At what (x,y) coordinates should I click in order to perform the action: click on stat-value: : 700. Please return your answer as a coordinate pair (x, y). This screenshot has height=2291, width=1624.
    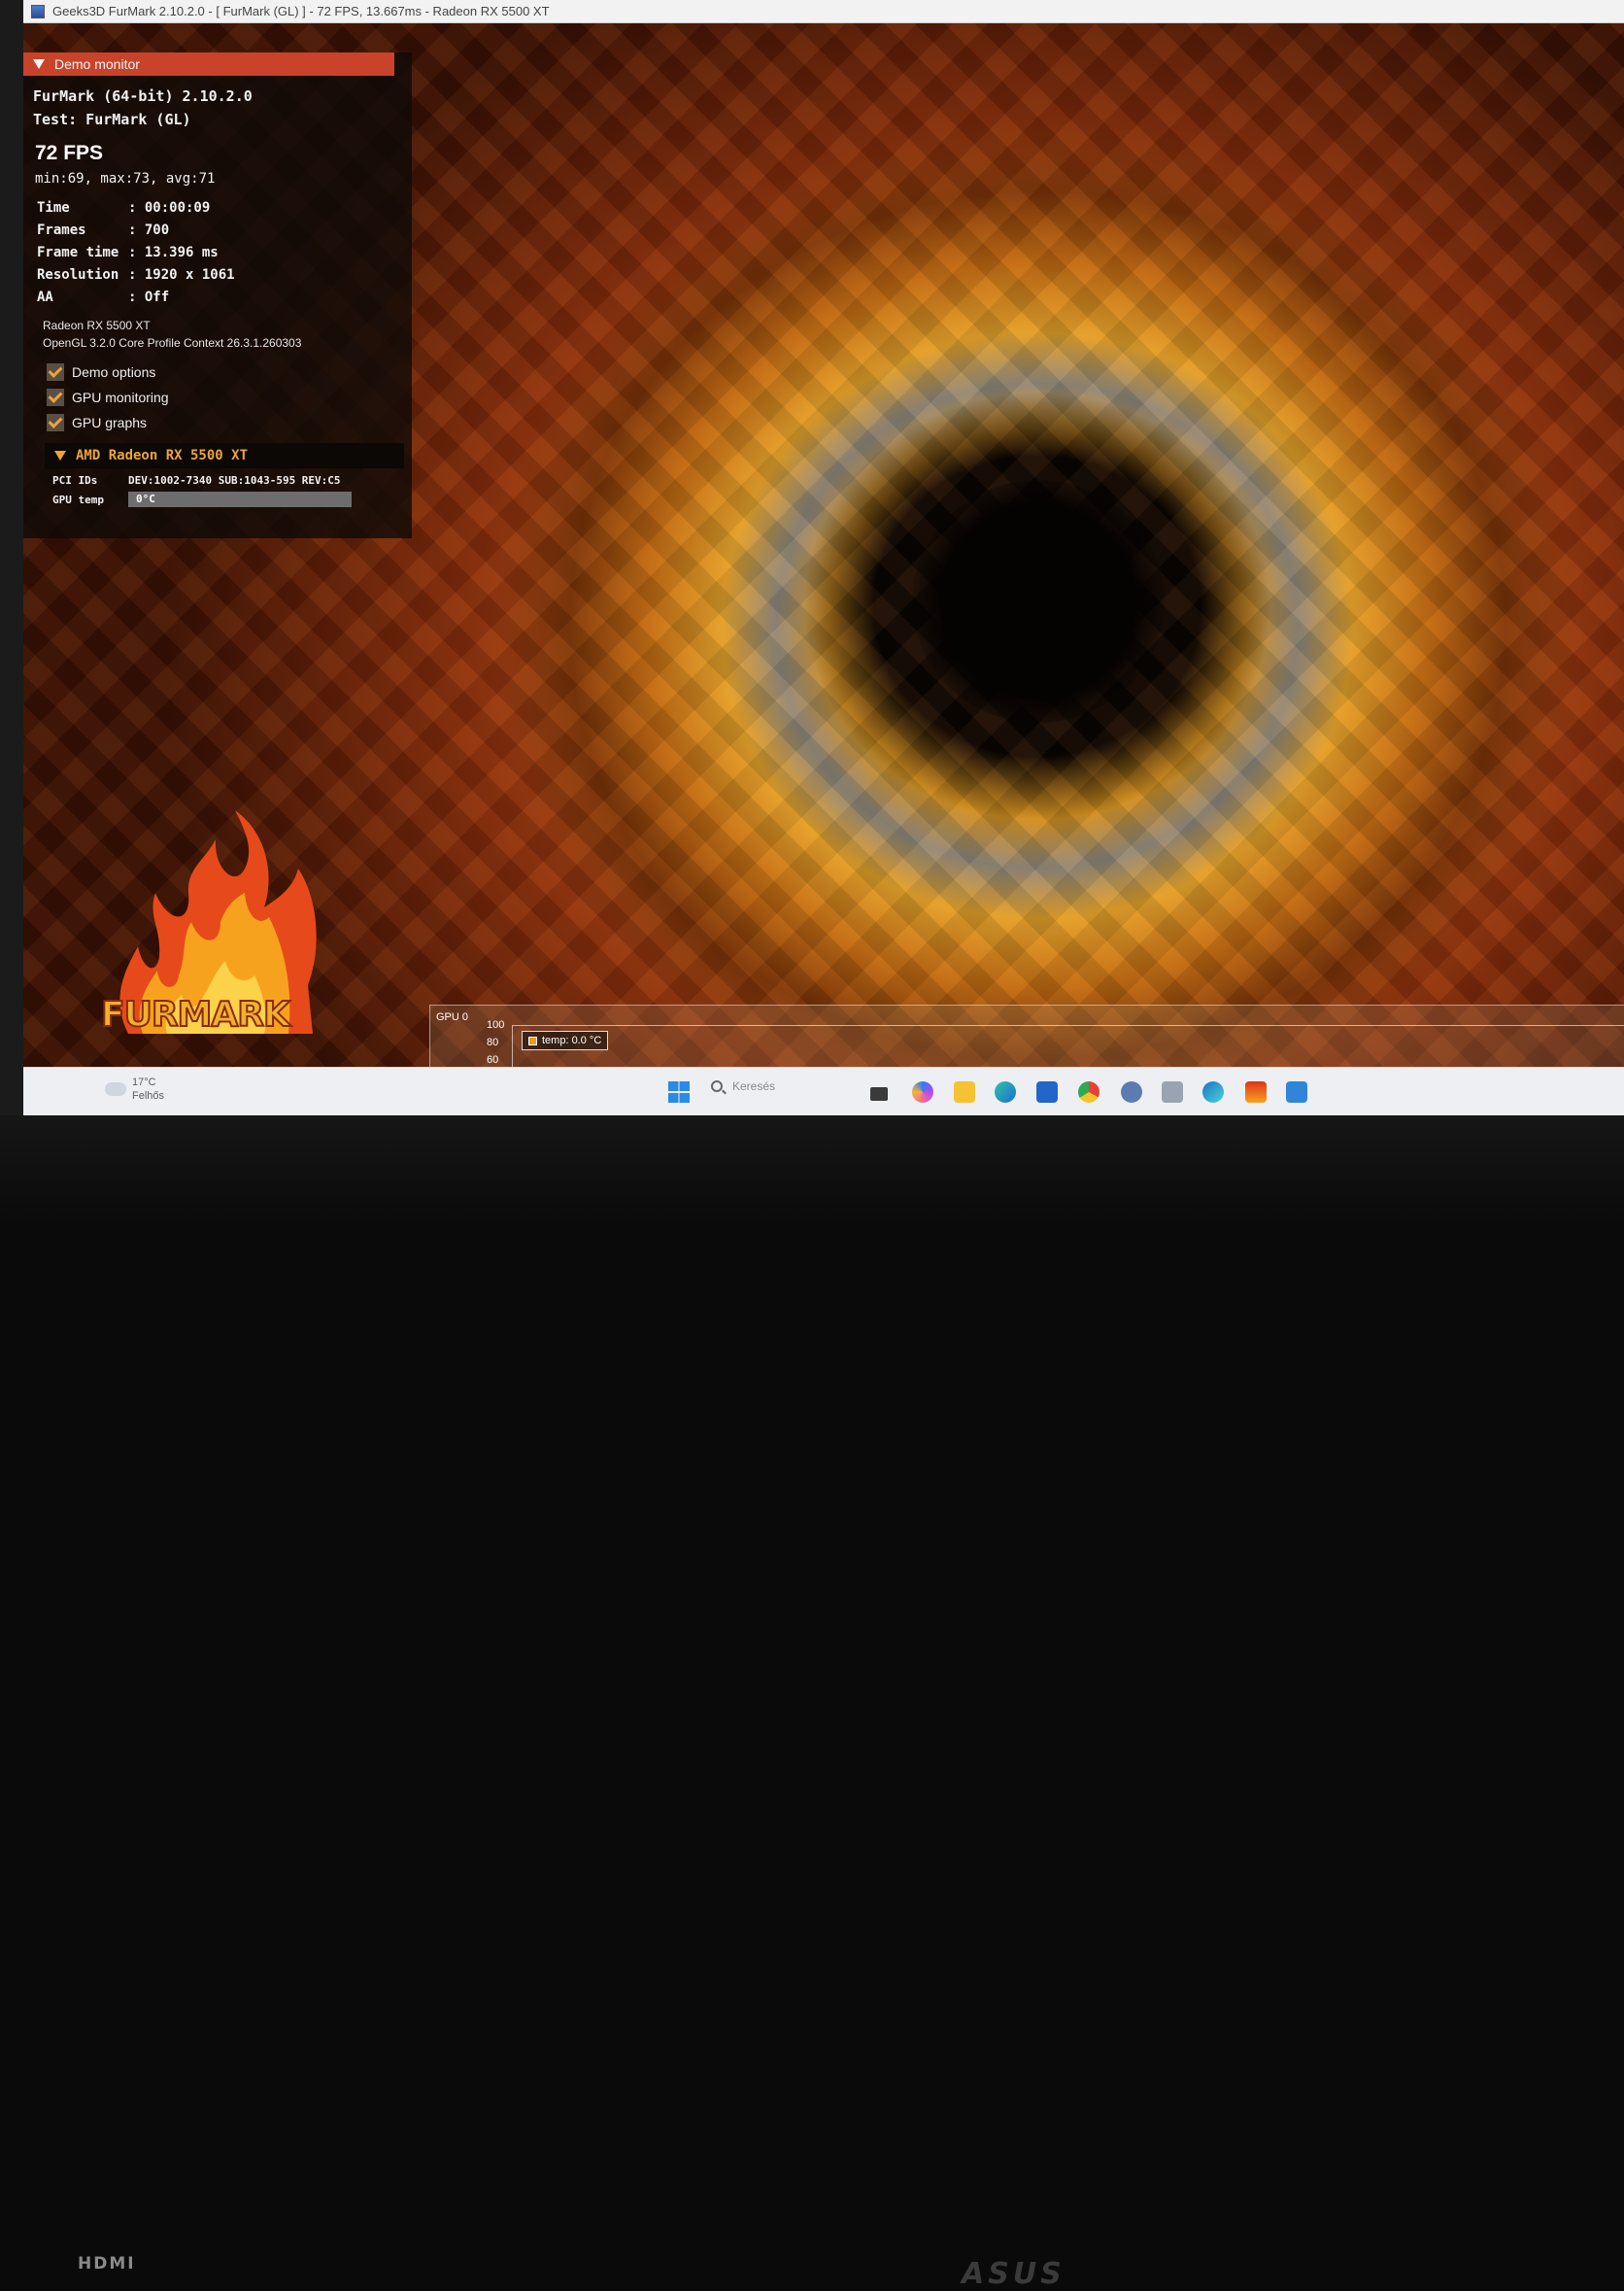
    Looking at the image, I should click on (149, 230).